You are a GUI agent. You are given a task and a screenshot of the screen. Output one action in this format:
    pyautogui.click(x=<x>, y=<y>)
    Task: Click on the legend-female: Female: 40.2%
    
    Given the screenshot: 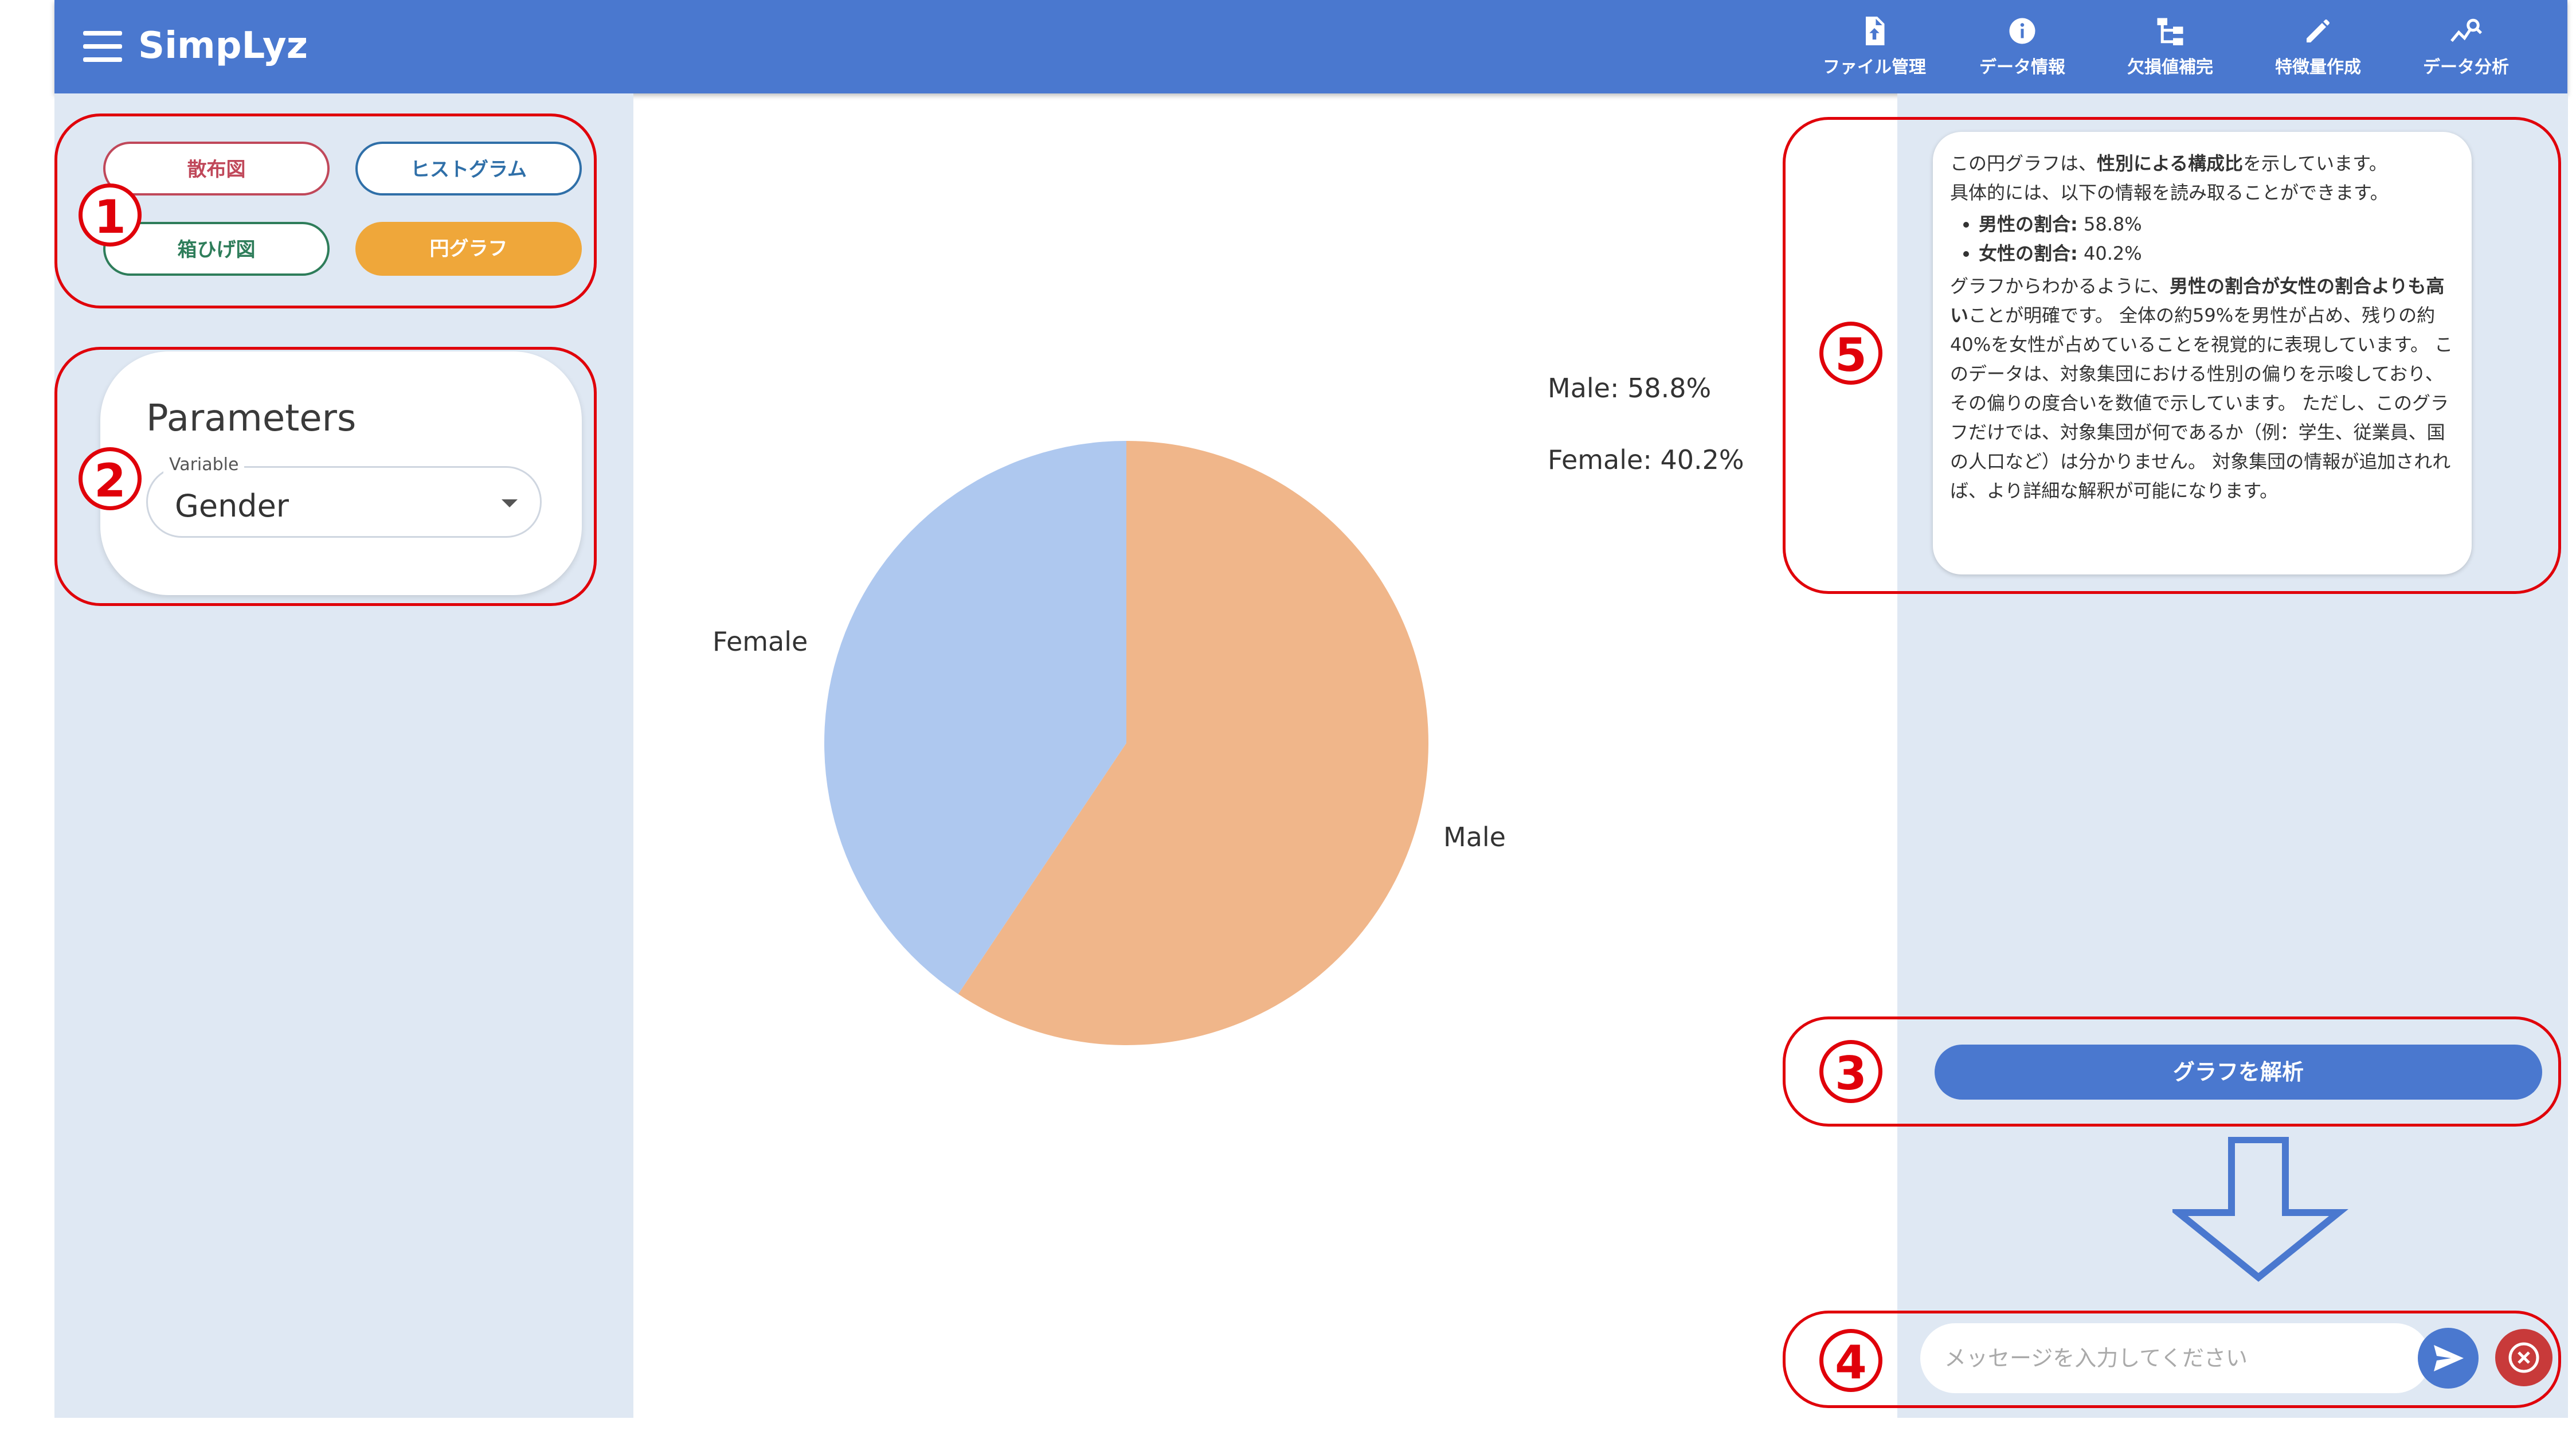 What is the action you would take?
    pyautogui.click(x=1646, y=459)
    